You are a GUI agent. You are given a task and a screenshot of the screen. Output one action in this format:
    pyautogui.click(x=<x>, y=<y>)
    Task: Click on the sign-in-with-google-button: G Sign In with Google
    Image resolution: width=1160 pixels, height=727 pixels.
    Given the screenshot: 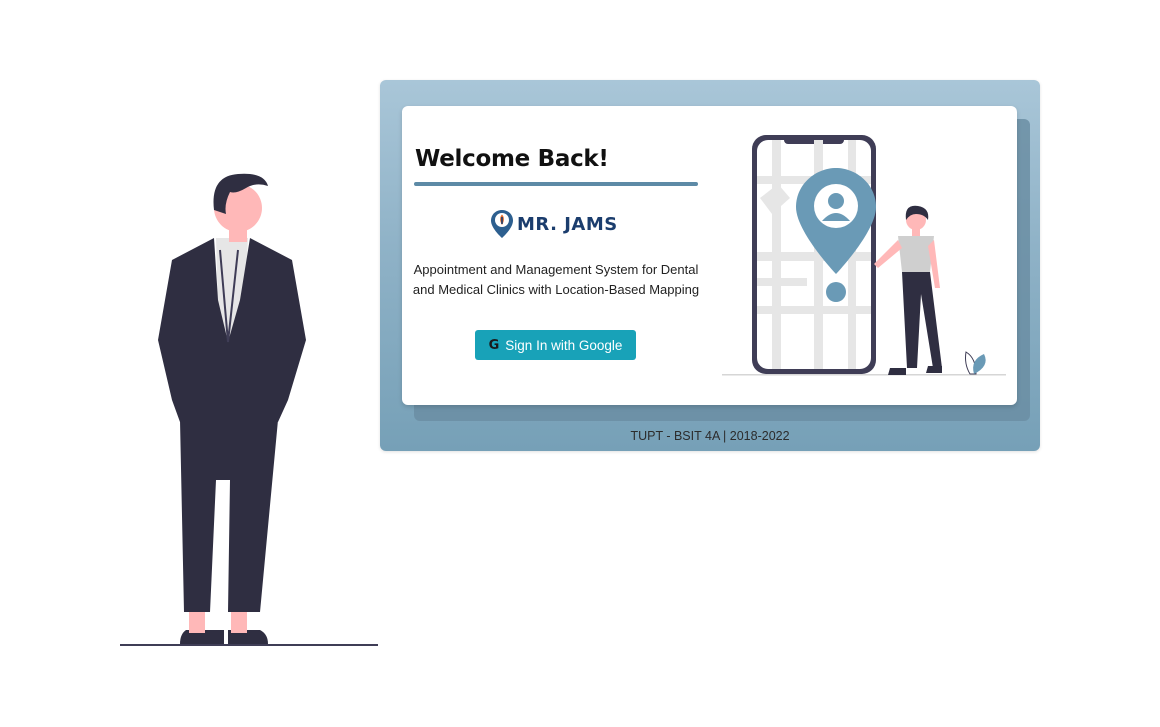 What is the action you would take?
    pyautogui.click(x=555, y=345)
    